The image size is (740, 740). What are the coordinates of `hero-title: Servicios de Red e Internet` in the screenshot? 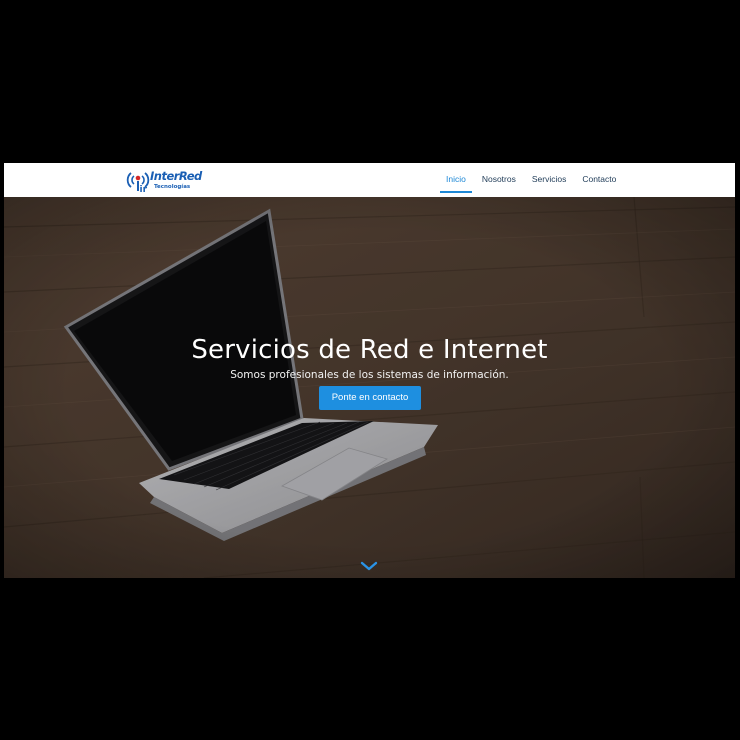 It's located at (369, 350).